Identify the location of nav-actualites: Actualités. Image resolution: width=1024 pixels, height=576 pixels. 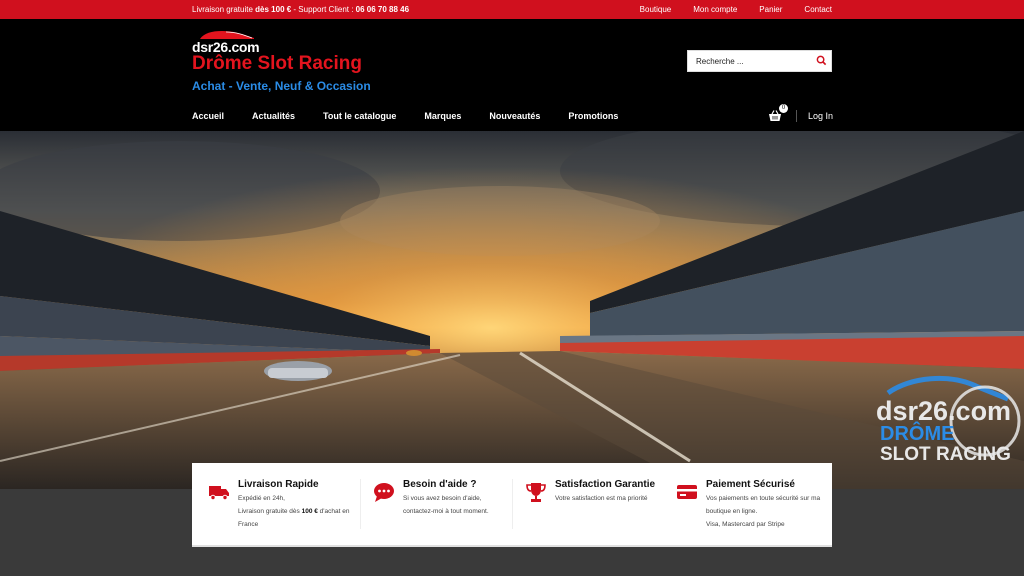
(273, 116).